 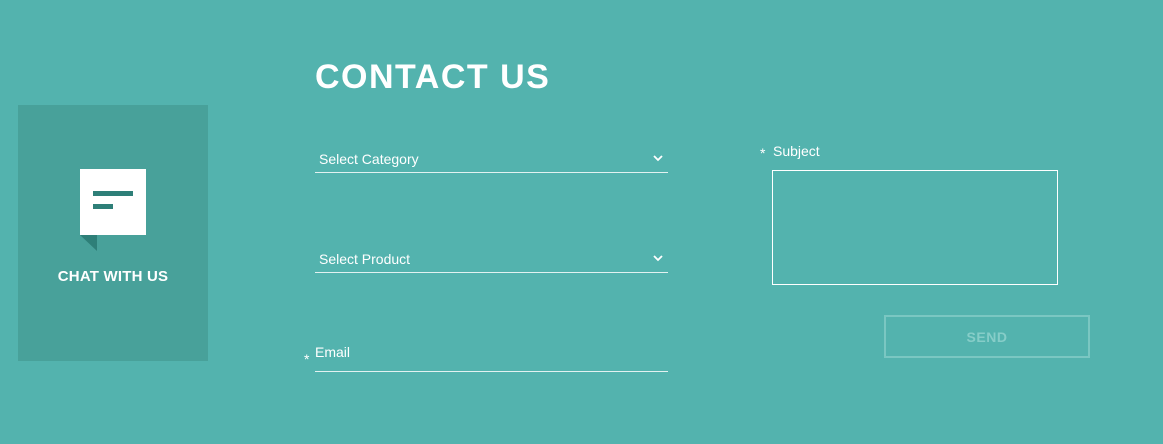 I want to click on category-select-value: Select Category, so click(x=369, y=159).